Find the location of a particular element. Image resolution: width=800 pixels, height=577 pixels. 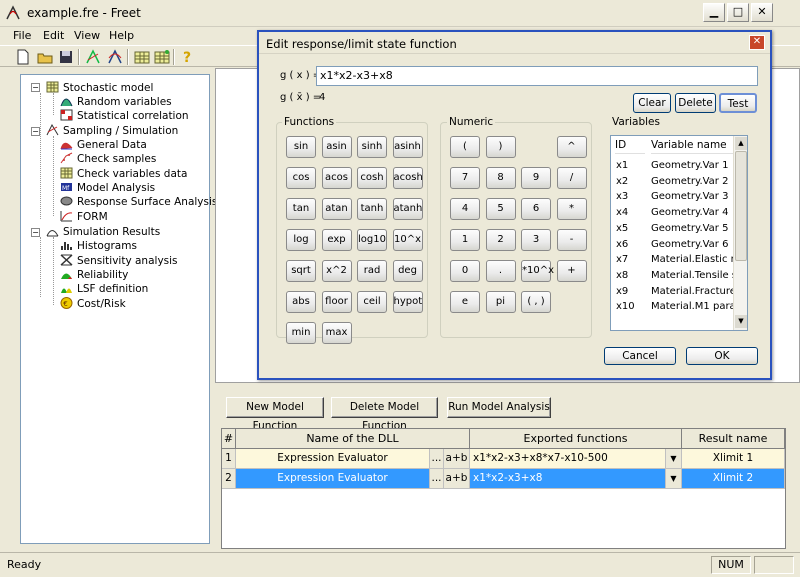

table-icon is located at coordinates (142, 57).